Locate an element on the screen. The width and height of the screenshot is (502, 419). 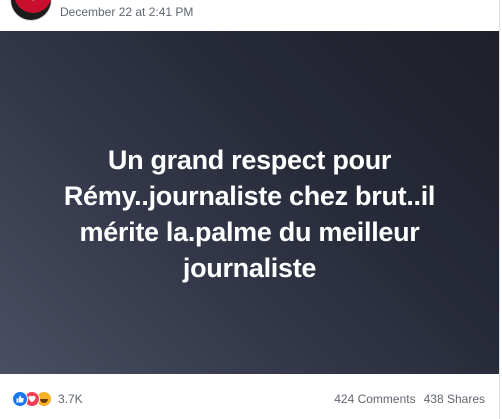
laughing-face-mouth is located at coordinates (44, 400).